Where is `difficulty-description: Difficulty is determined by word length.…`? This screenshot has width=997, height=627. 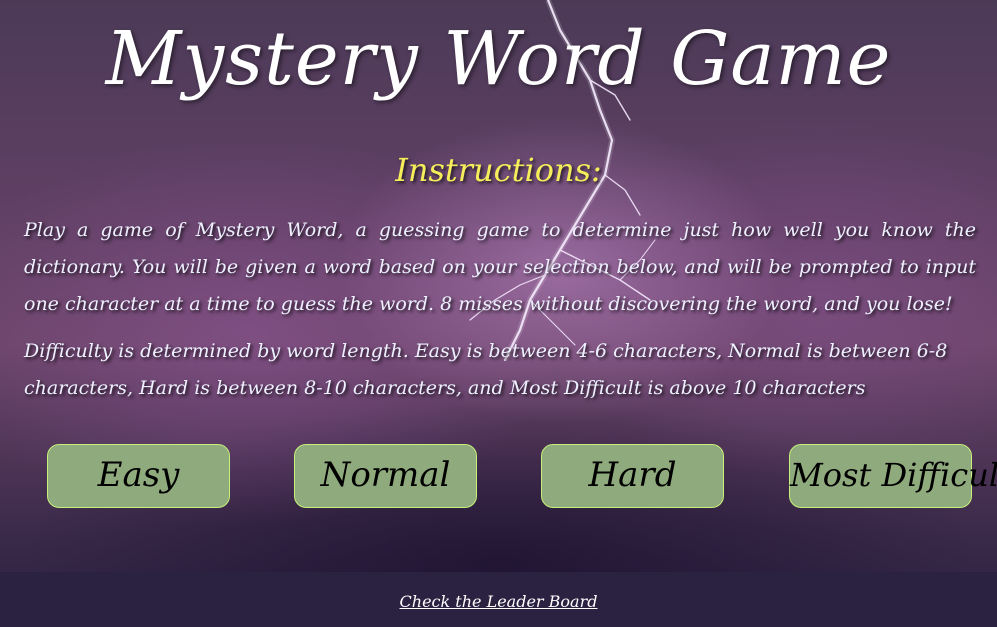
difficulty-description: Difficulty is determined by word length.… is located at coordinates (486, 369).